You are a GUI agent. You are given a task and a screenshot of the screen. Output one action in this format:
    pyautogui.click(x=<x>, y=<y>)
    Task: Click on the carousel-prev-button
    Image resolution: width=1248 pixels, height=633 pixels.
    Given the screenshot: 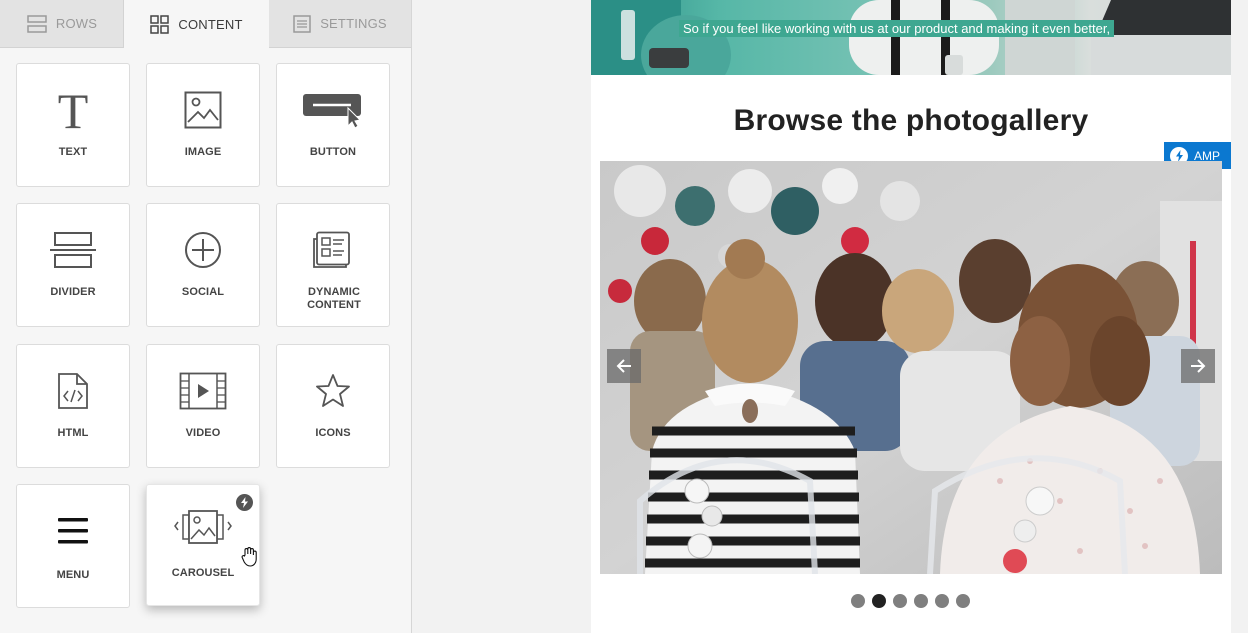 What is the action you would take?
    pyautogui.click(x=624, y=366)
    